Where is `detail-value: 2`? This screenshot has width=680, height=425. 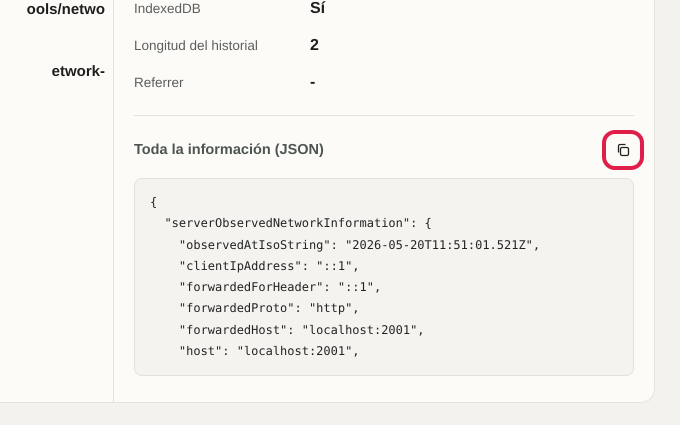
detail-value: 2 is located at coordinates (314, 45).